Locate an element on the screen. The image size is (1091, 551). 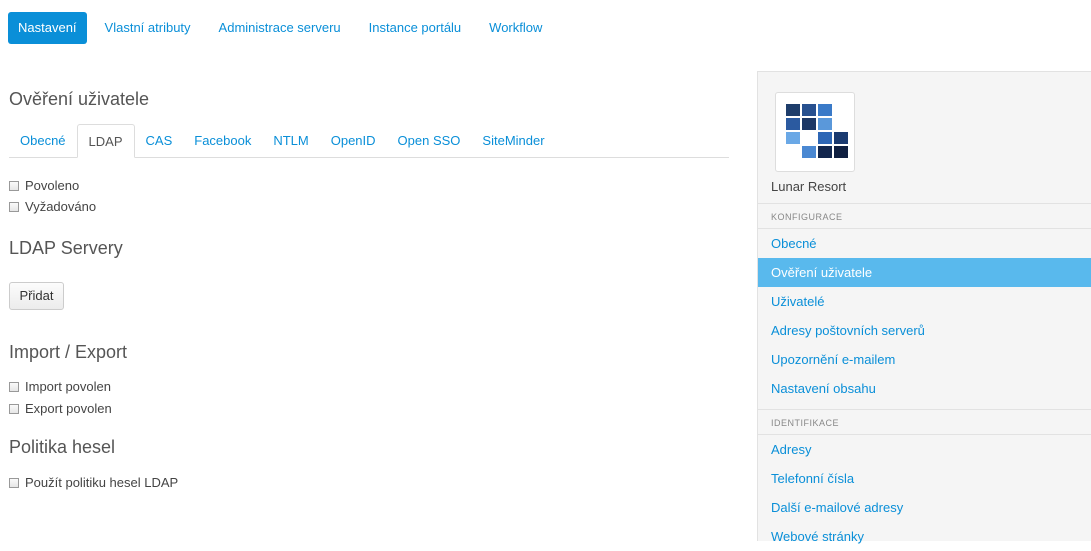
import-label: Import povolen is located at coordinates (68, 386).